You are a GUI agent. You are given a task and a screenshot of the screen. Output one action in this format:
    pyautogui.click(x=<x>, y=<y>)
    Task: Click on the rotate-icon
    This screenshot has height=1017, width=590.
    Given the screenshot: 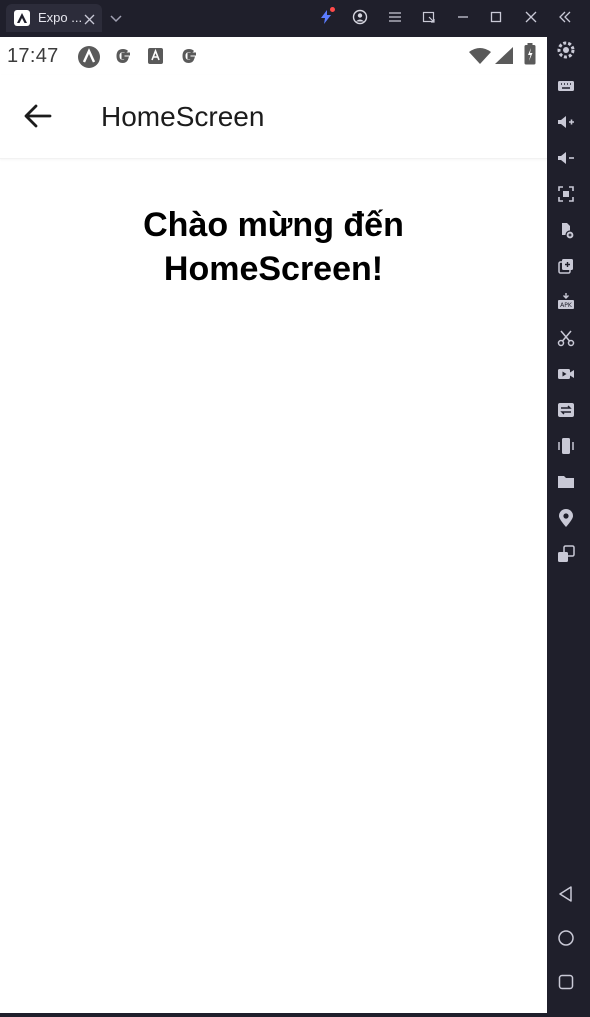 What is the action you would take?
    pyautogui.click(x=566, y=230)
    